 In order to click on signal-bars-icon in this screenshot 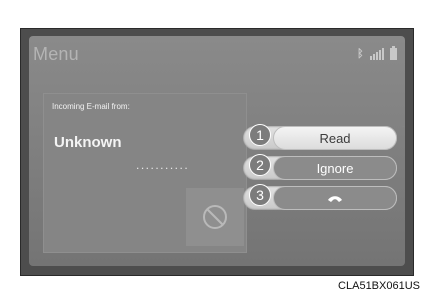, I will do `click(377, 54)`.